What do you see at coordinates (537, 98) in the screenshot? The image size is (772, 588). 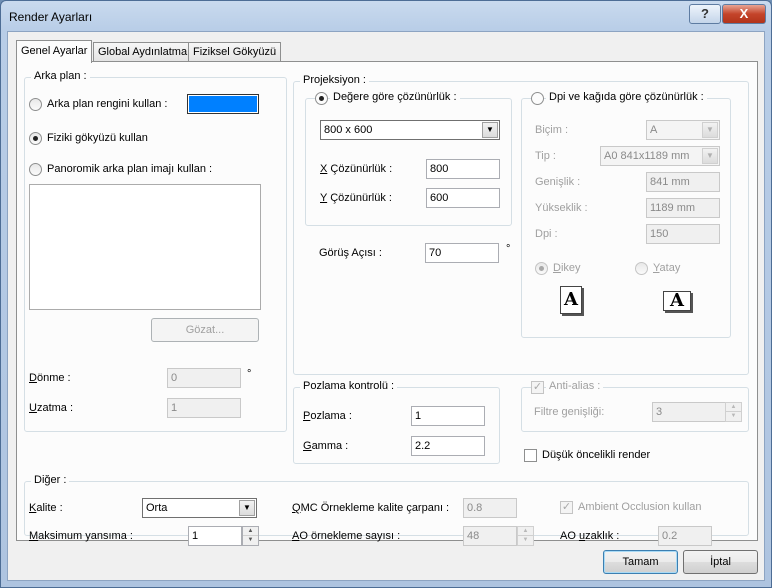 I see `resolution-by-dpi-radio` at bounding box center [537, 98].